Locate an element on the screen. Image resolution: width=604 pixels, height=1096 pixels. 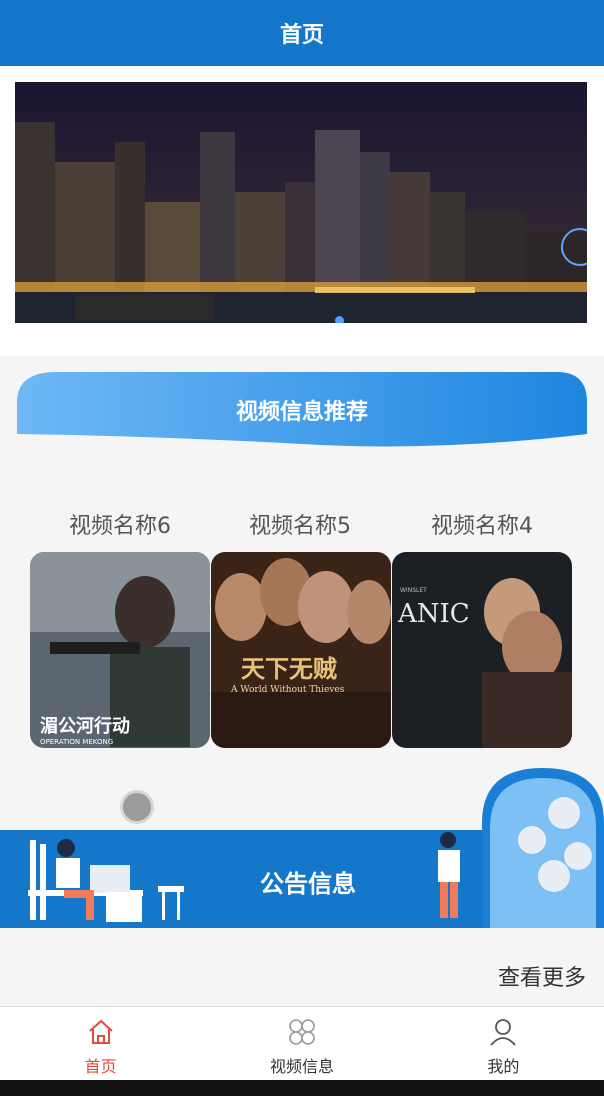
poster-image: 天下无贼 A World Without Thieves is located at coordinates (301, 650).